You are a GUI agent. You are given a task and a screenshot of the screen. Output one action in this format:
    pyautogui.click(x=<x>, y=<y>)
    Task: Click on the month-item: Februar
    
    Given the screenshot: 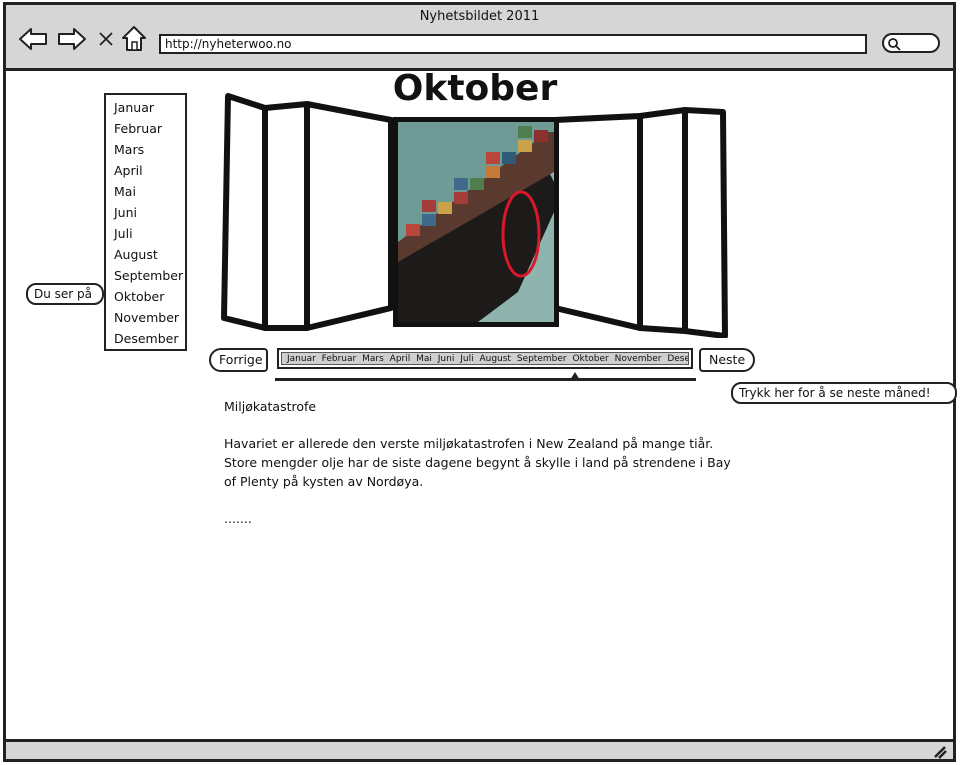 What is the action you would take?
    pyautogui.click(x=145, y=128)
    